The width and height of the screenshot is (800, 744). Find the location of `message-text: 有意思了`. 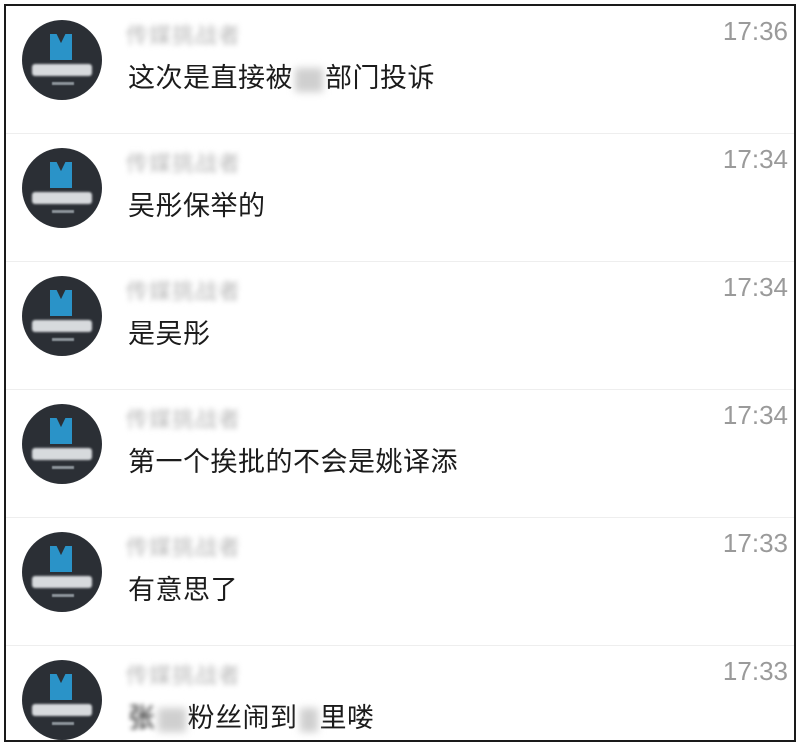

message-text: 有意思了 is located at coordinates (183, 590).